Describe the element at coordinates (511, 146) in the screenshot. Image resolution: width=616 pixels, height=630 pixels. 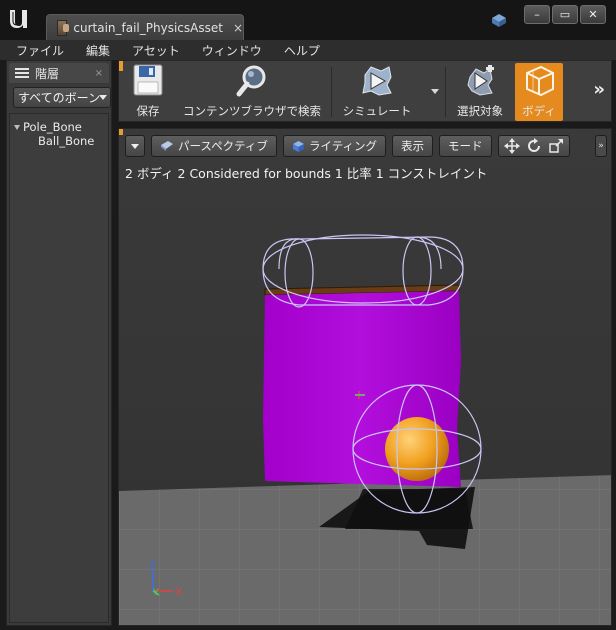
I see `translate-icon` at that location.